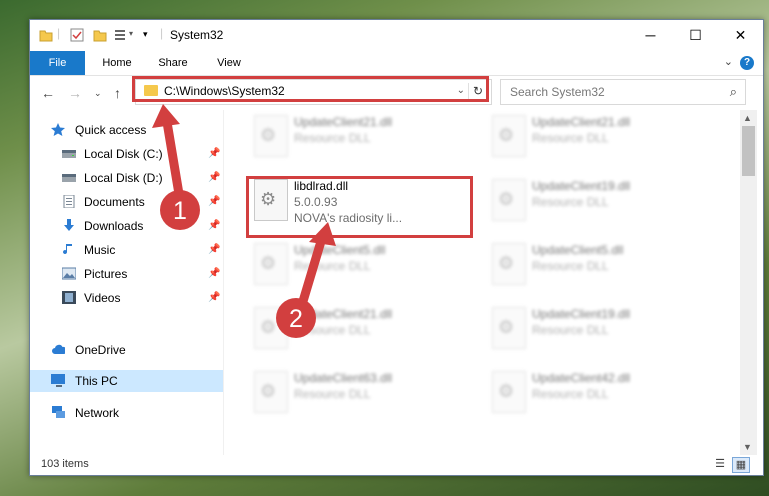  I want to click on sidebar-item-label: Downloads, so click(114, 226).